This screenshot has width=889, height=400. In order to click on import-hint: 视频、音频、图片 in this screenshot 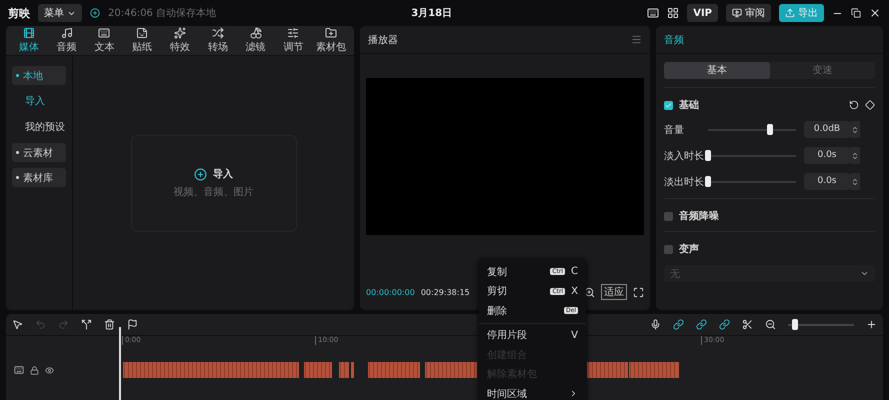, I will do `click(214, 192)`.